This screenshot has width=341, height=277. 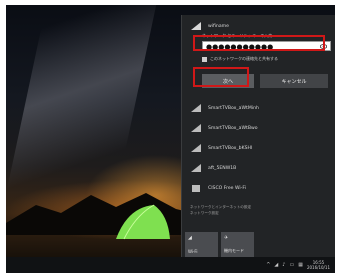 I want to click on password-highlight-box, so click(x=259, y=43).